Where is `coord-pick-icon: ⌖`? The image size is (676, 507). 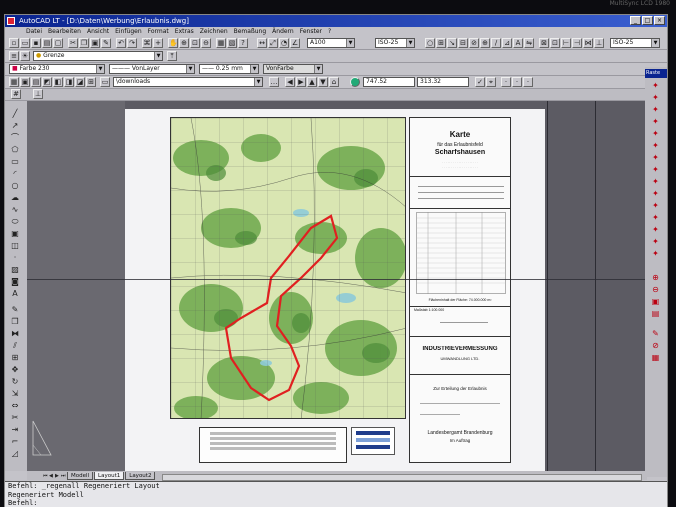 coord-pick-icon: ⌖ is located at coordinates (491, 82).